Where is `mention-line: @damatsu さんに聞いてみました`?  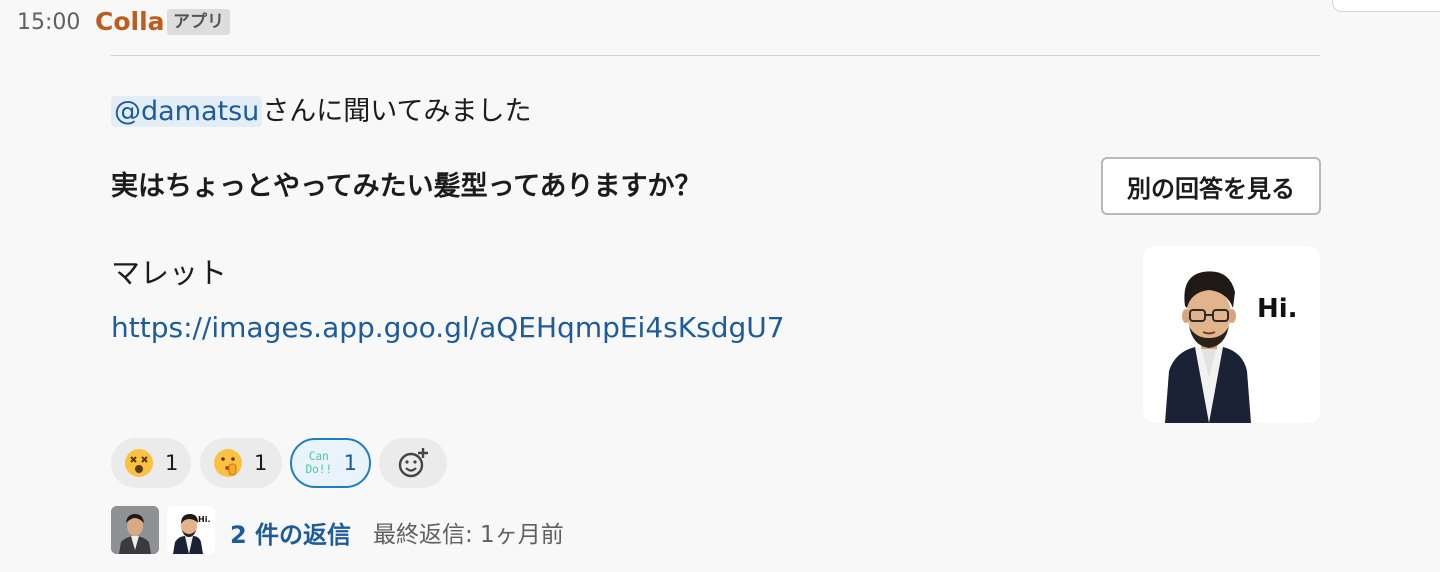
mention-line: @damatsu さんに聞いてみました is located at coordinates (321, 112).